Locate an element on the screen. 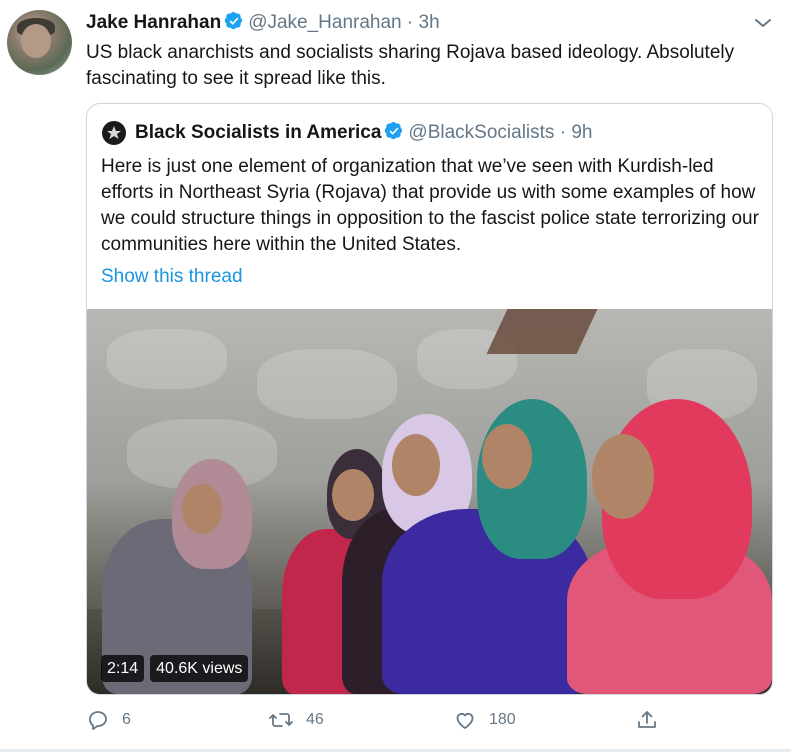 This screenshot has height=752, width=791. tweet-timestamp: 3h is located at coordinates (429, 22).